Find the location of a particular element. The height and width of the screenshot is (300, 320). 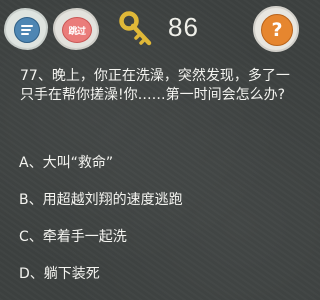

skip-icon: 跳过 is located at coordinates (77, 30).